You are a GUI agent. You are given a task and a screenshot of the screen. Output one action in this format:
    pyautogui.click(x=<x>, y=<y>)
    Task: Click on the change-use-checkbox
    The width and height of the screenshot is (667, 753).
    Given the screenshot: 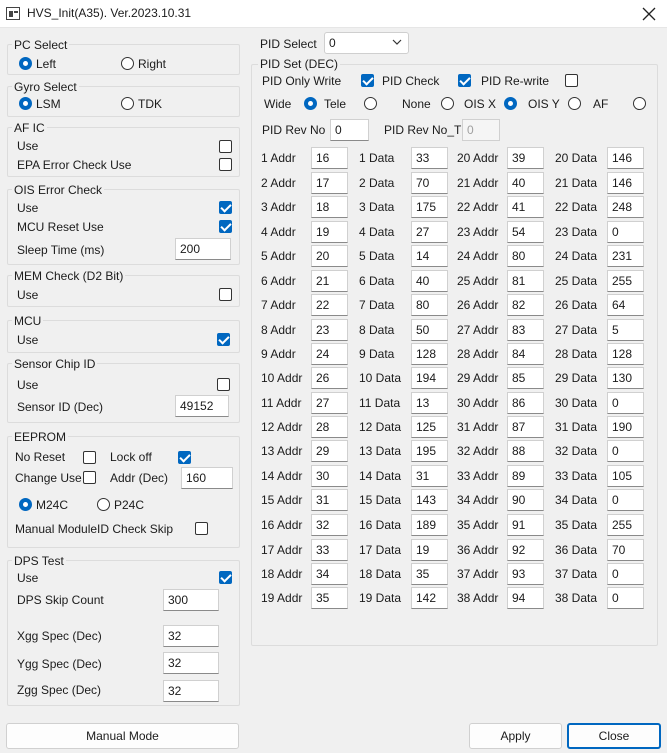 What is the action you would take?
    pyautogui.click(x=89, y=477)
    